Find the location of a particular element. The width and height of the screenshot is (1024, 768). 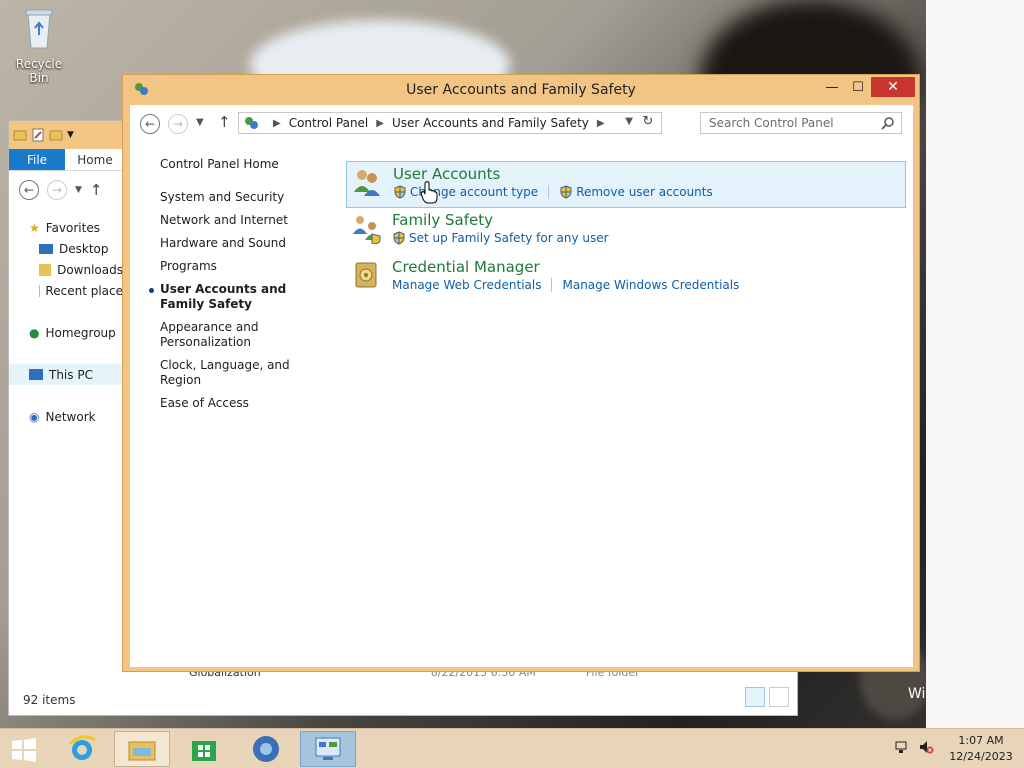

taskbar-internet-explorer is located at coordinates (82, 749).